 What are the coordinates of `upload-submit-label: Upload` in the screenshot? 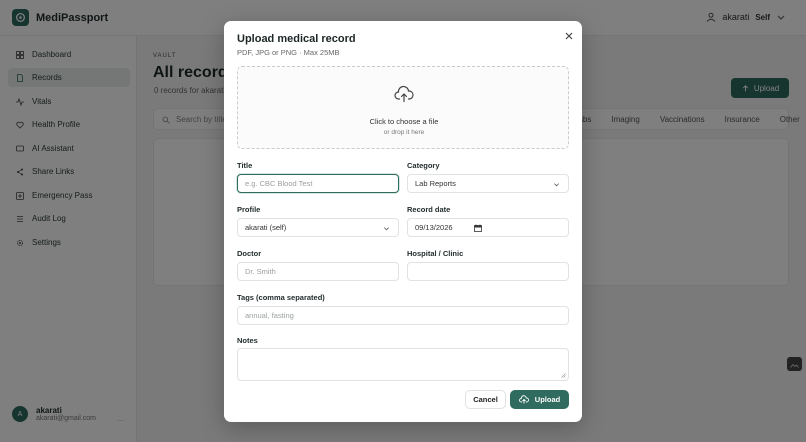 It's located at (547, 399).